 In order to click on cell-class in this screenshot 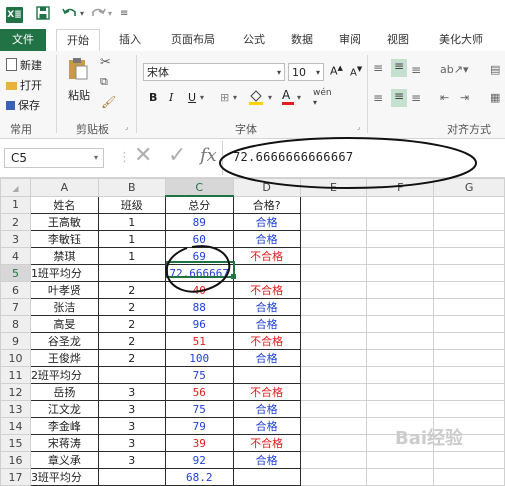, I will do `click(131, 477)`.